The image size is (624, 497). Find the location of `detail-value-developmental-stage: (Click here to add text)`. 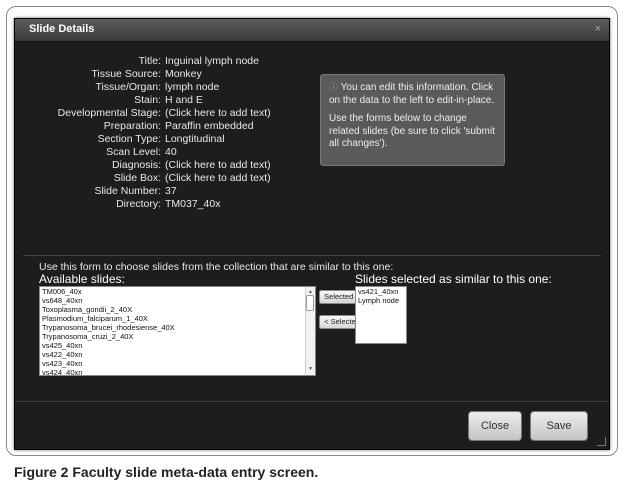

detail-value-developmental-stage: (Click here to add text) is located at coordinates (218, 113).